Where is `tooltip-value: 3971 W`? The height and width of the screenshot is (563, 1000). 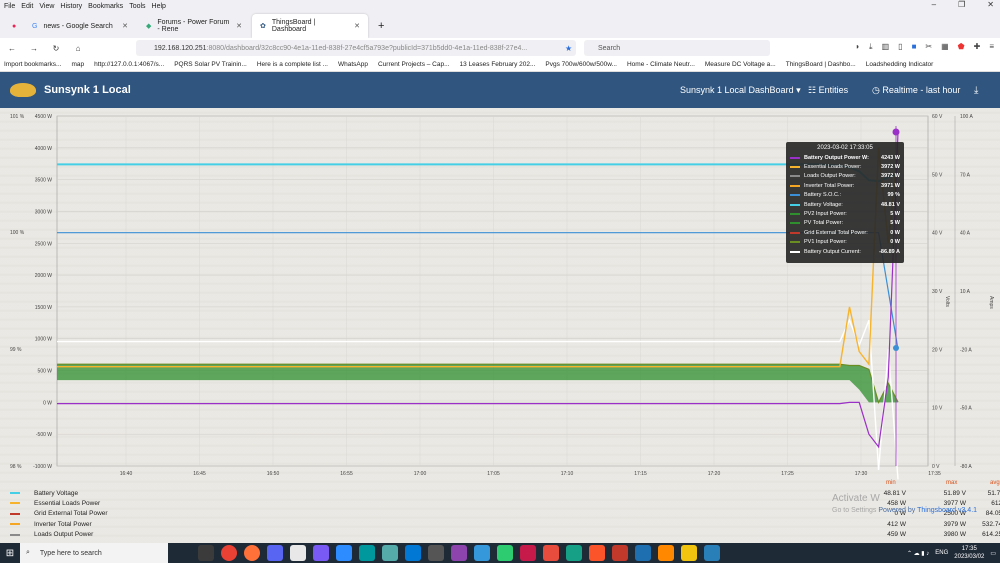 tooltip-value: 3971 W is located at coordinates (890, 185).